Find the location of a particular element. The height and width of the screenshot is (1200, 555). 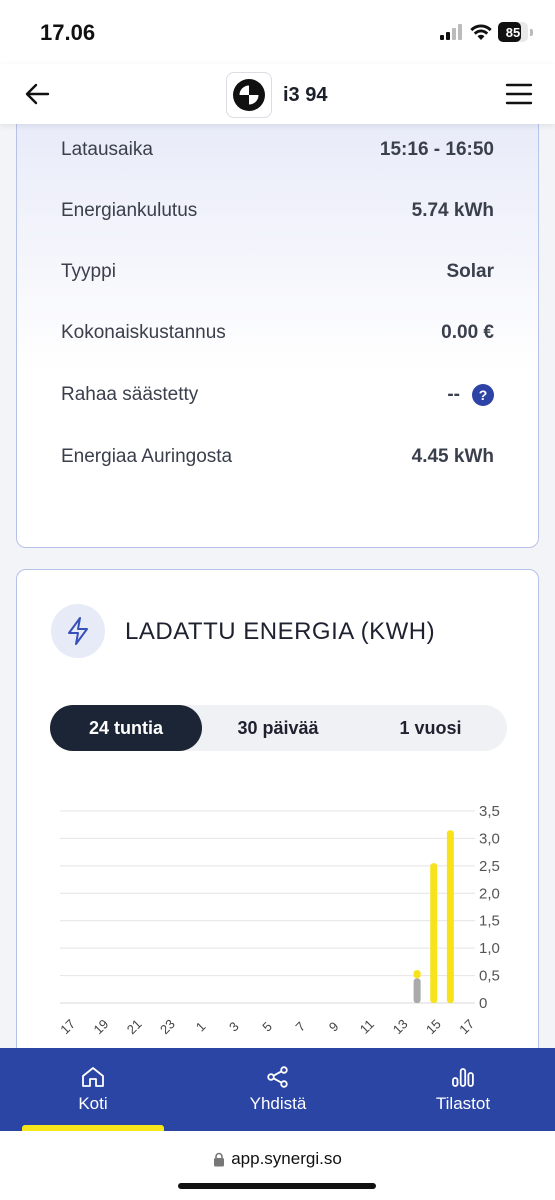

y-tick-label: 2,0 is located at coordinates (489, 893).